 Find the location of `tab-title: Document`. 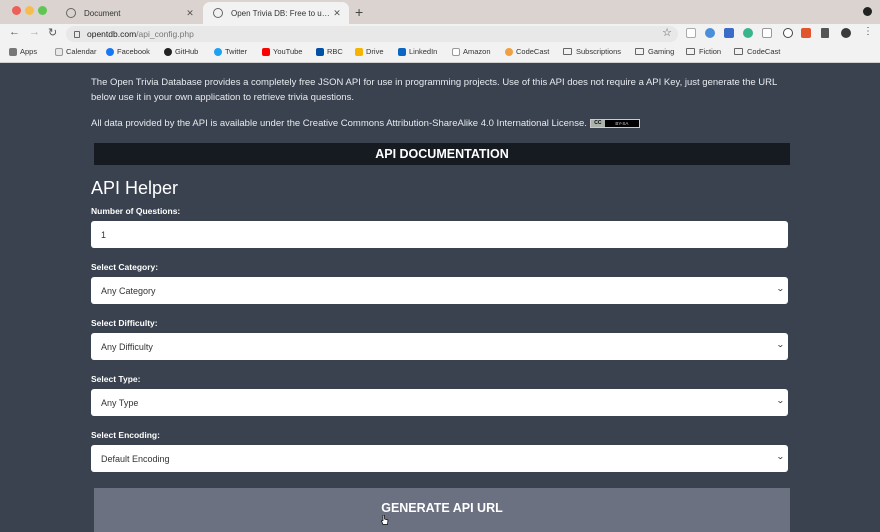

tab-title: Document is located at coordinates (102, 13).